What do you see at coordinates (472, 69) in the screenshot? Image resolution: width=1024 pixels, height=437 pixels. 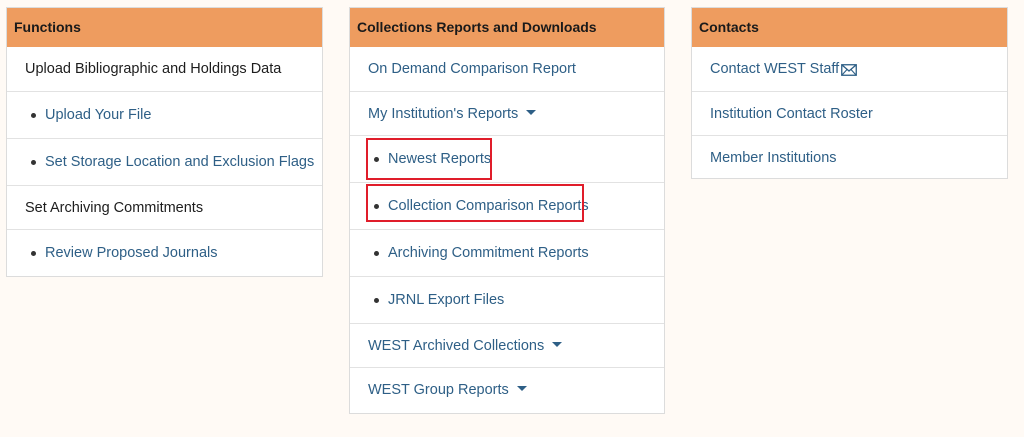 I see `on-demand-report-label: On Demand Comparison Report` at bounding box center [472, 69].